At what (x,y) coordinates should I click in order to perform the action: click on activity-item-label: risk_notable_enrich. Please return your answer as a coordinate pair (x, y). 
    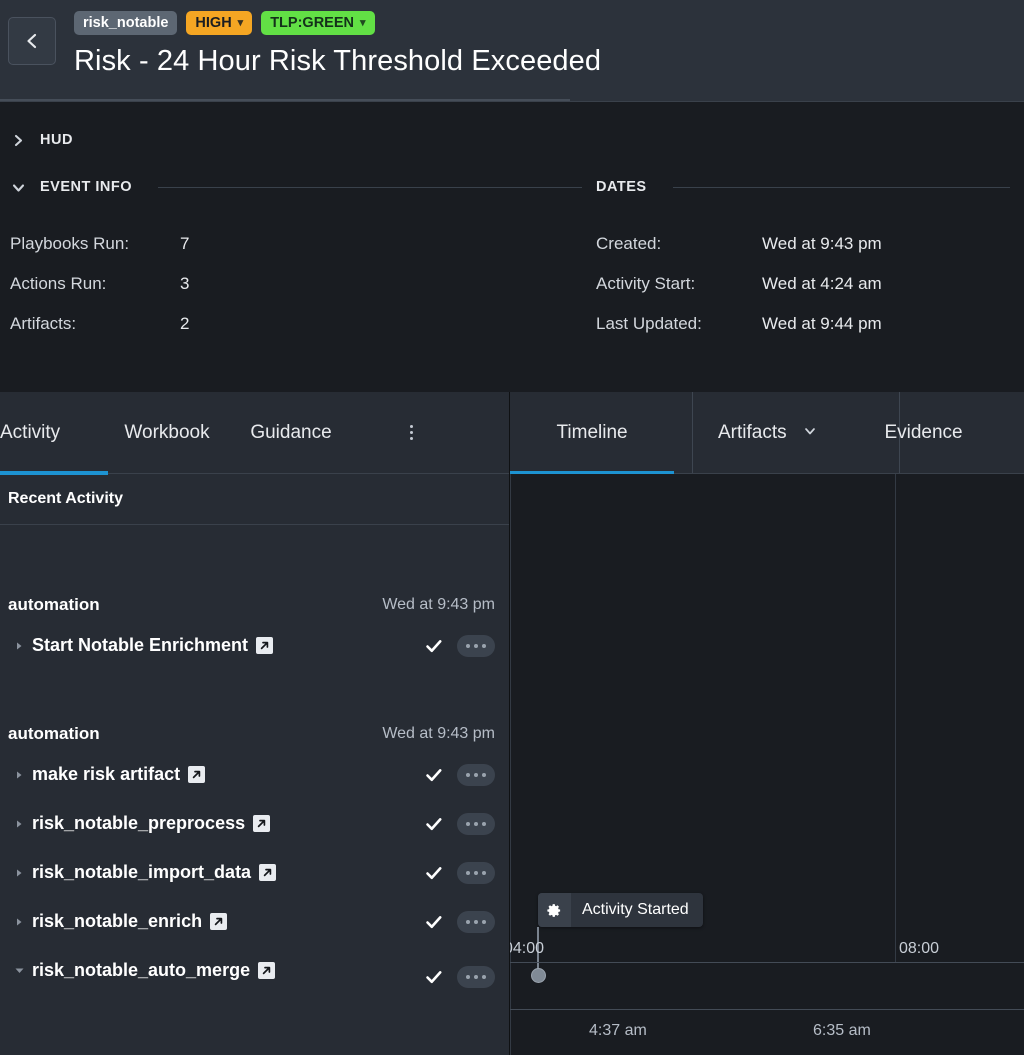
    Looking at the image, I should click on (117, 921).